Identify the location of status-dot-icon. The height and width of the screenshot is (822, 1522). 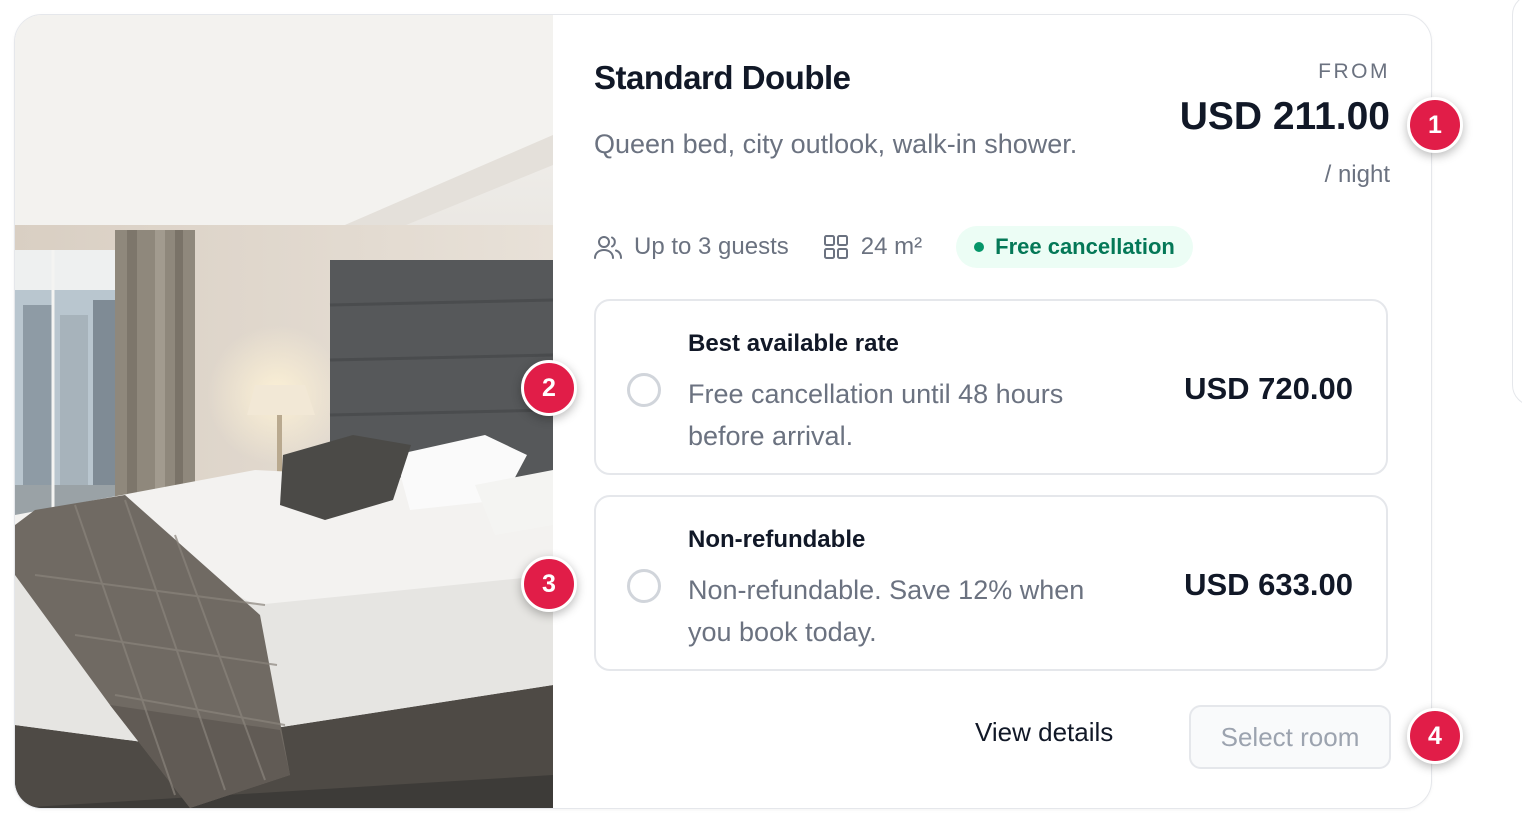
(979, 247).